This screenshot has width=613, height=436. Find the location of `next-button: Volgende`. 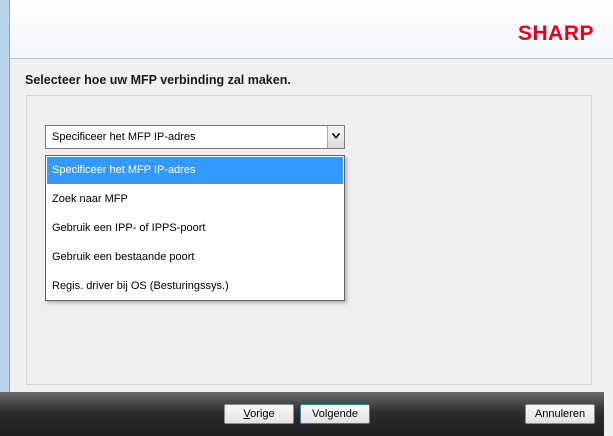

next-button: Volgende is located at coordinates (335, 414).